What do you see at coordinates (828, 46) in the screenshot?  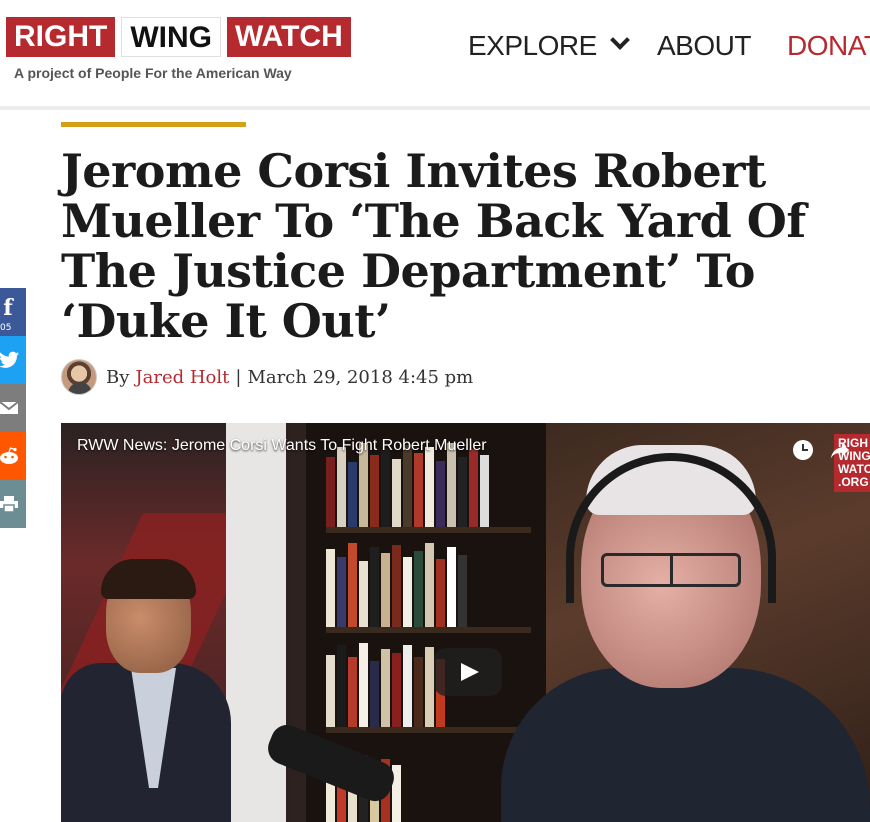 I see `nav-donate: DONATE` at bounding box center [828, 46].